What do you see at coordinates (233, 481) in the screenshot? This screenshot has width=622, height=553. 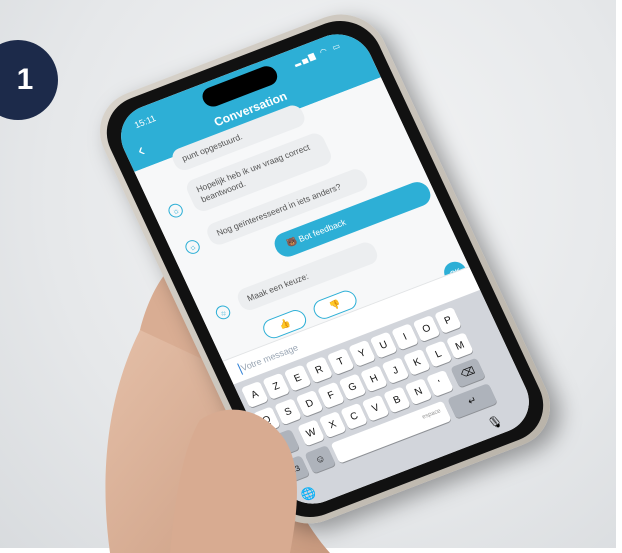 I see `hand-thumb-overlay` at bounding box center [233, 481].